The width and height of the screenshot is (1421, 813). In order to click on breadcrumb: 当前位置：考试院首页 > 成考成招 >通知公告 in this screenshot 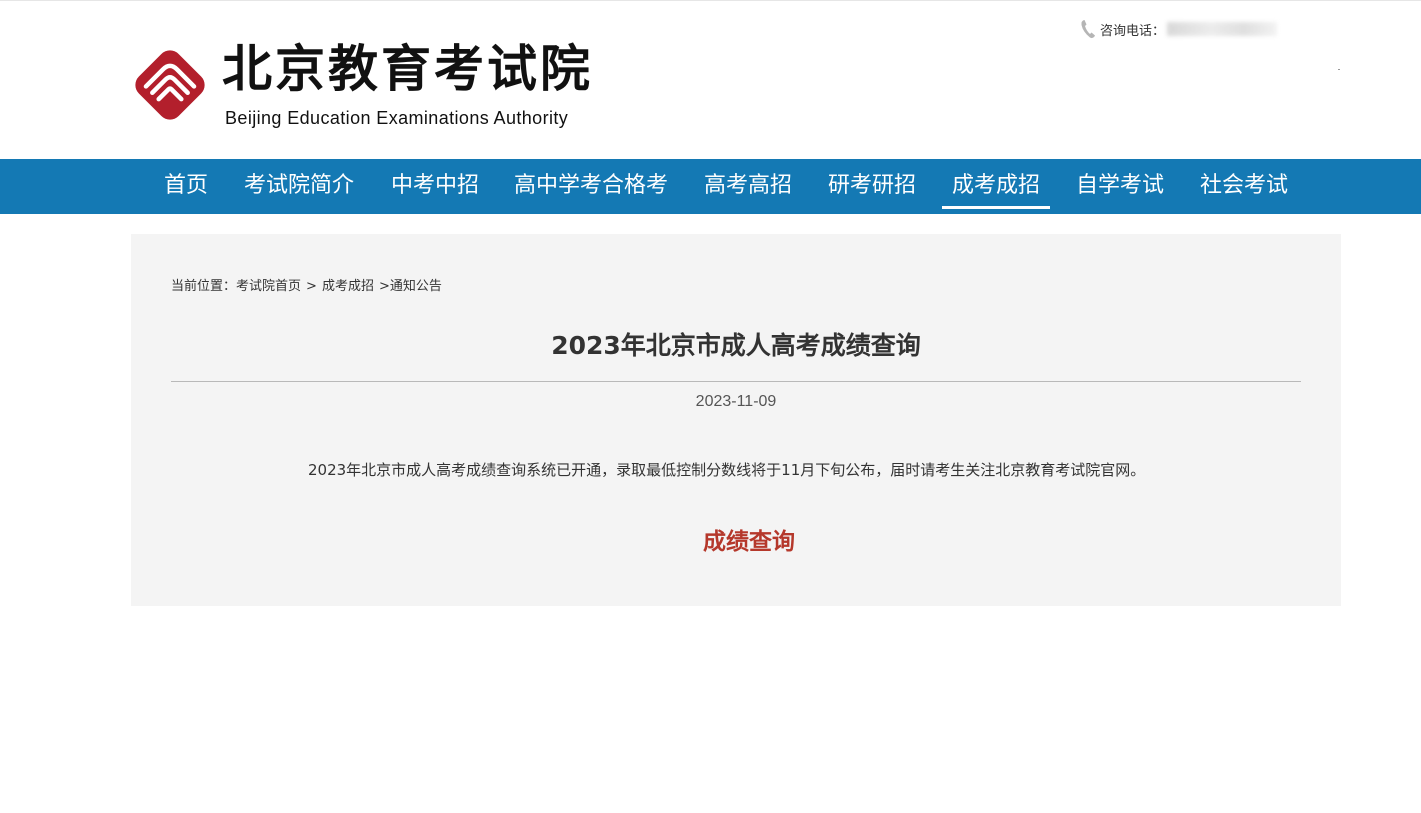, I will do `click(306, 284)`.